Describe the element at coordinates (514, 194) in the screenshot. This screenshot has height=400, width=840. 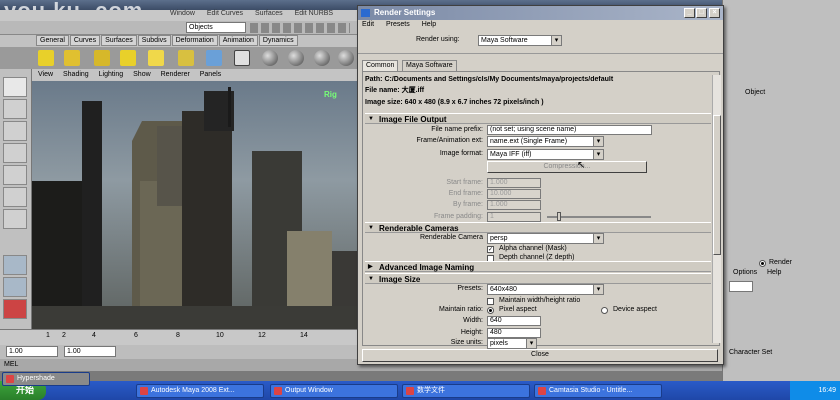
I see `end-frame-input: 10.000` at that location.